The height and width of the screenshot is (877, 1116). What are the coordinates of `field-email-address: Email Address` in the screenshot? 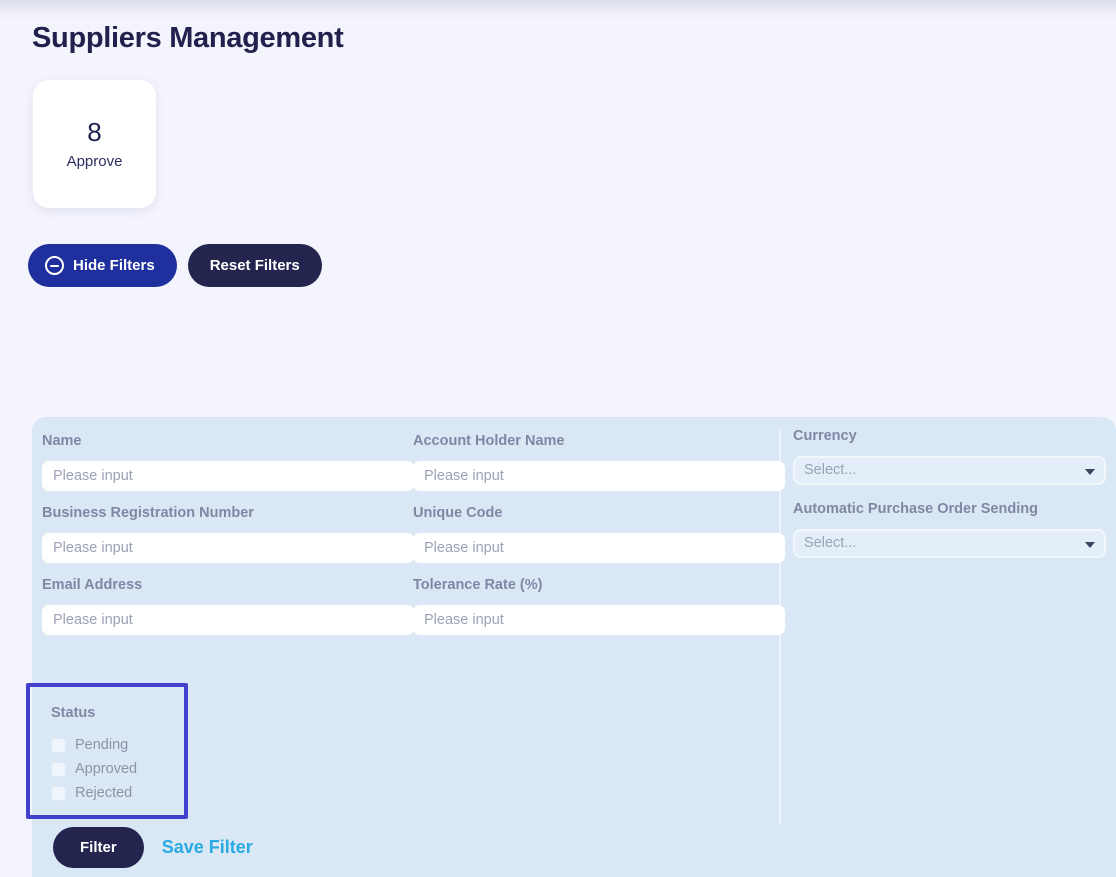 It's located at (228, 605).